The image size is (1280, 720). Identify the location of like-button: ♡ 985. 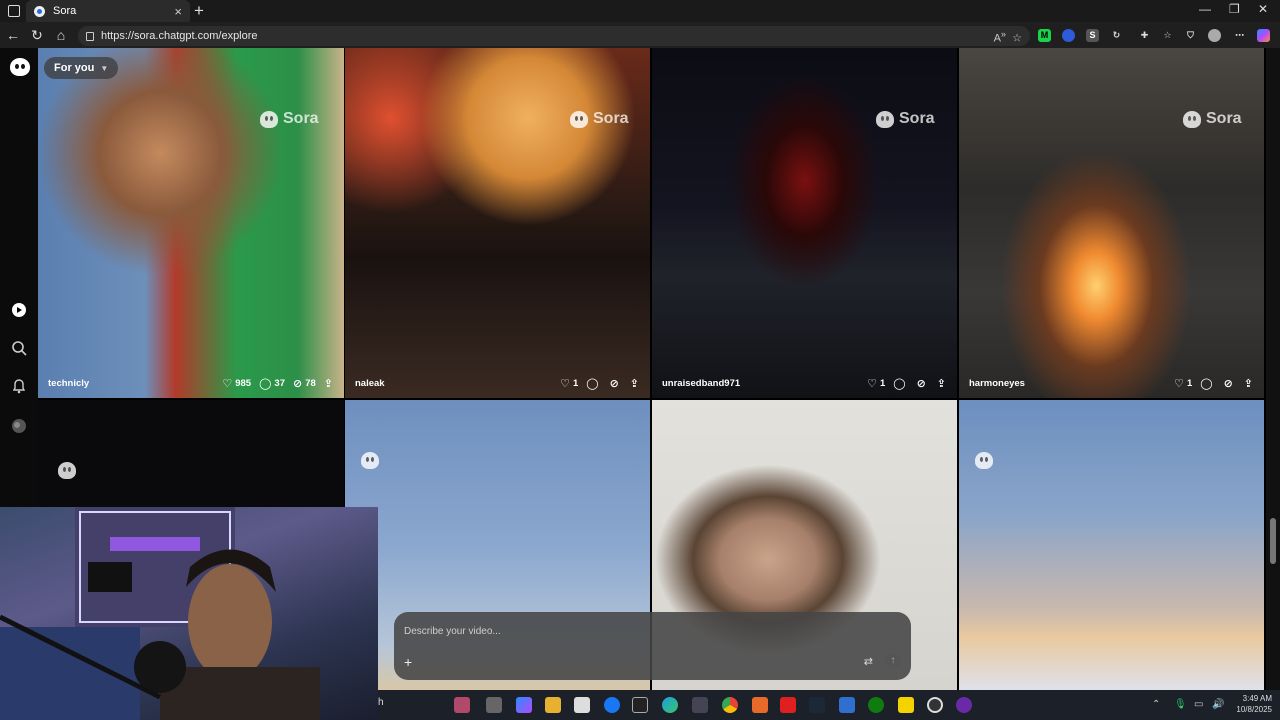
(236, 383).